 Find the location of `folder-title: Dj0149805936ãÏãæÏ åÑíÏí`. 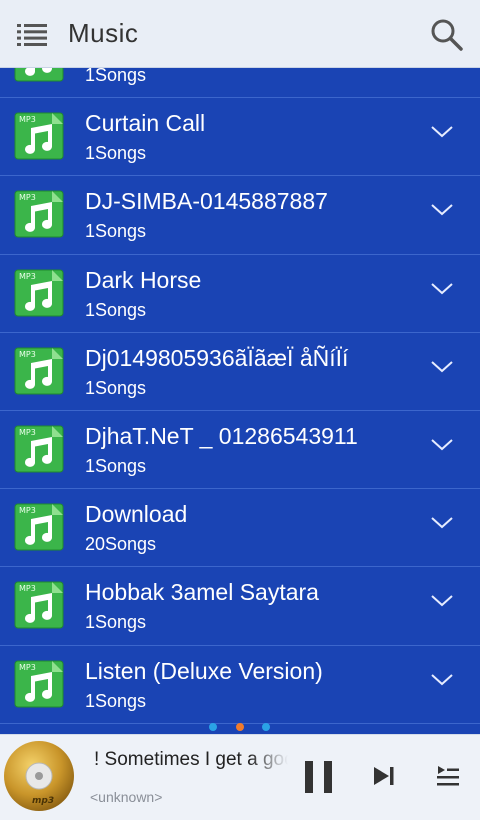

folder-title: Dj0149805936ãÏãæÏ åÑíÏí is located at coordinates (217, 357).